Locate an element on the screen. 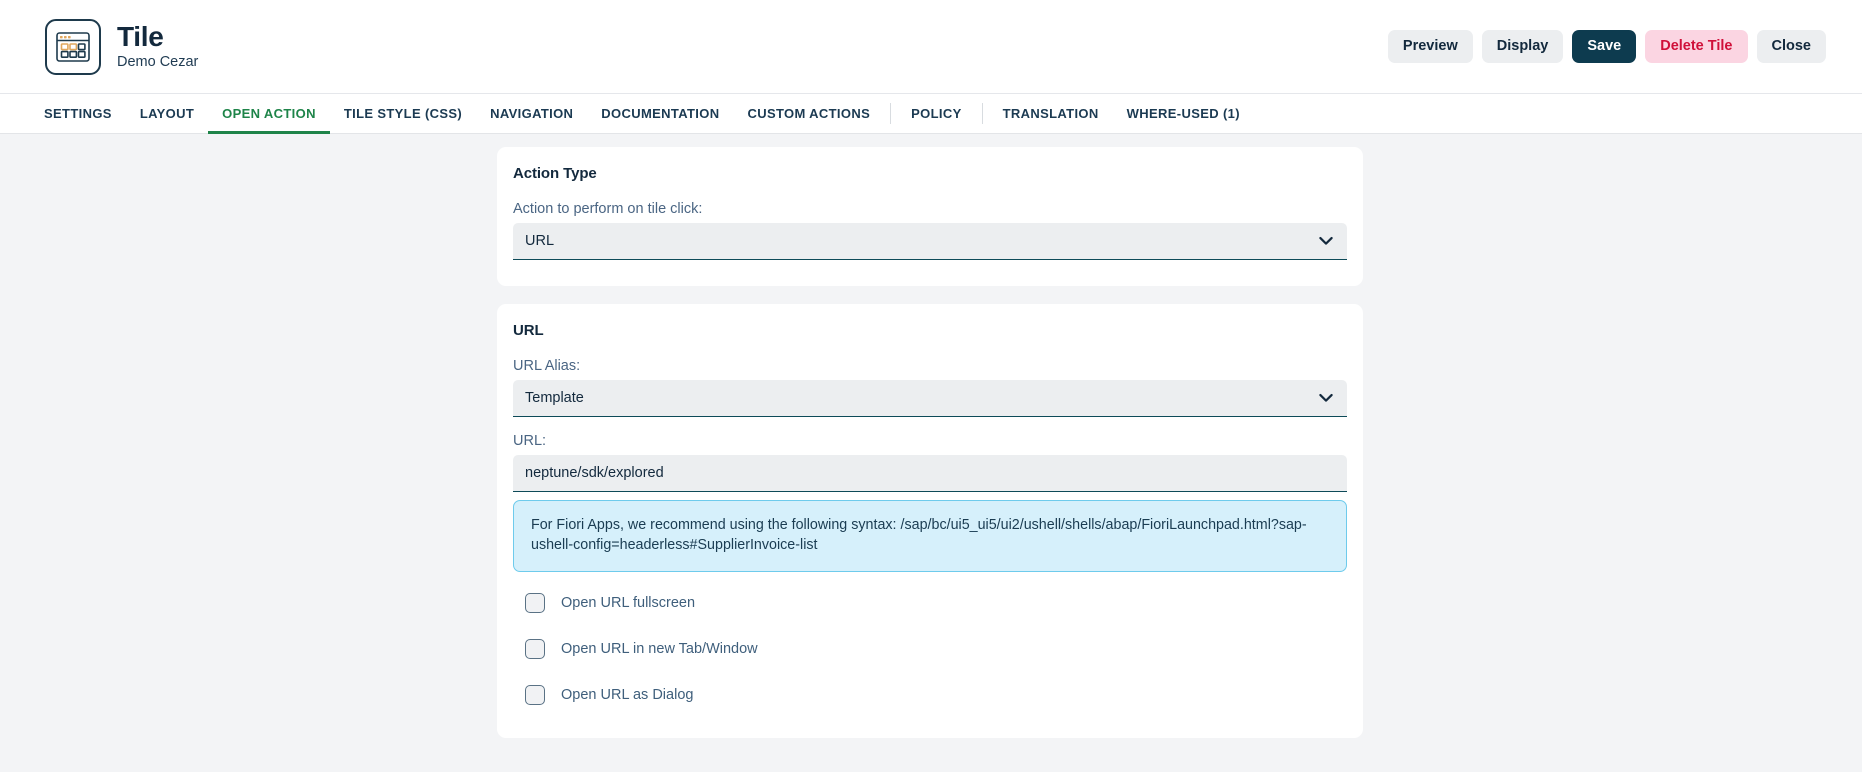  tile-grid-window-icon is located at coordinates (73, 46).